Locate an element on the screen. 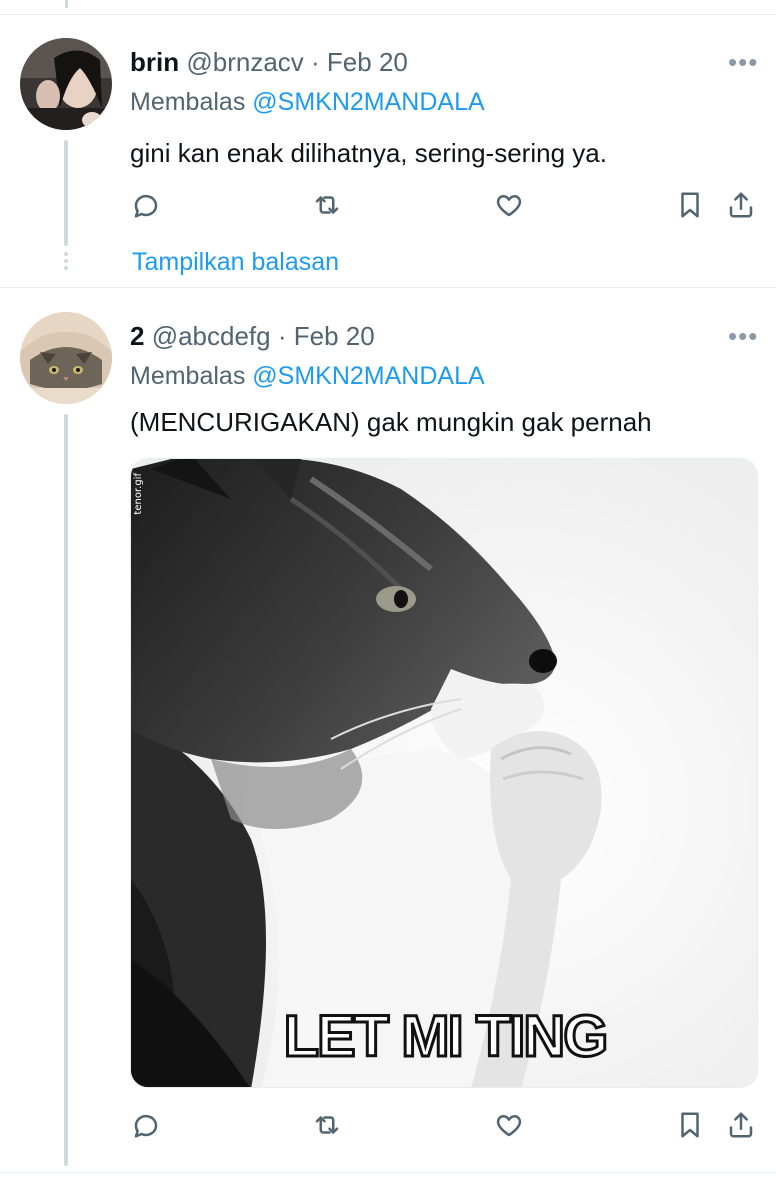  display-name: 2 is located at coordinates (137, 336).